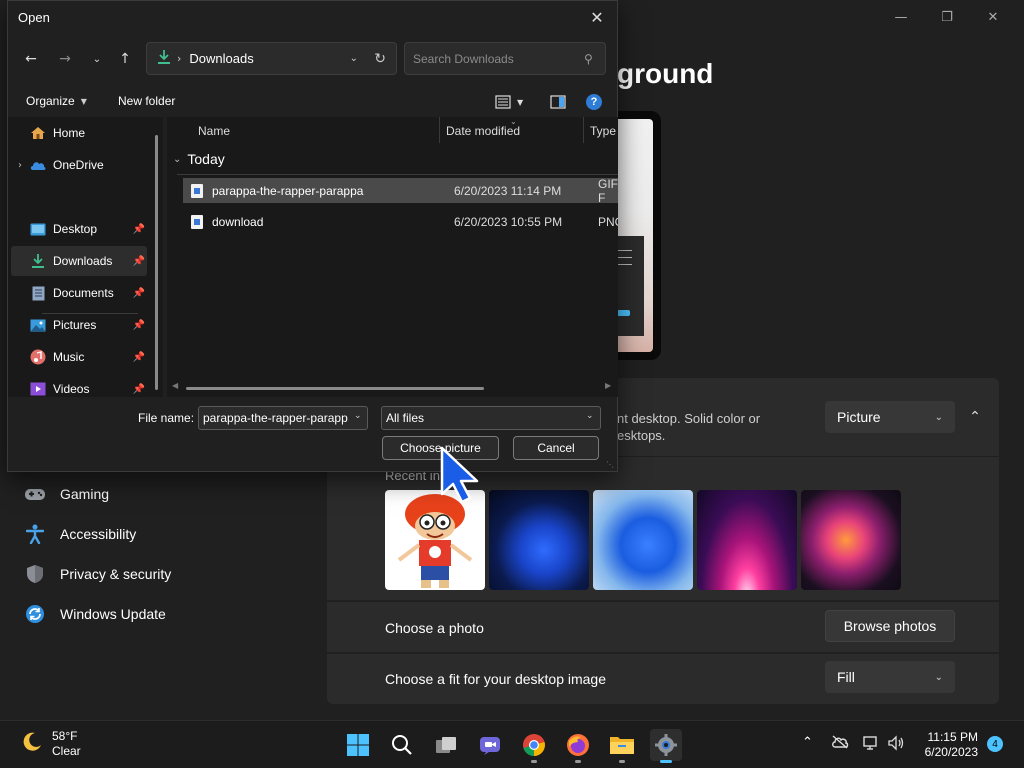 The image size is (1024, 768). I want to click on teams-chat-icon, so click(490, 745).